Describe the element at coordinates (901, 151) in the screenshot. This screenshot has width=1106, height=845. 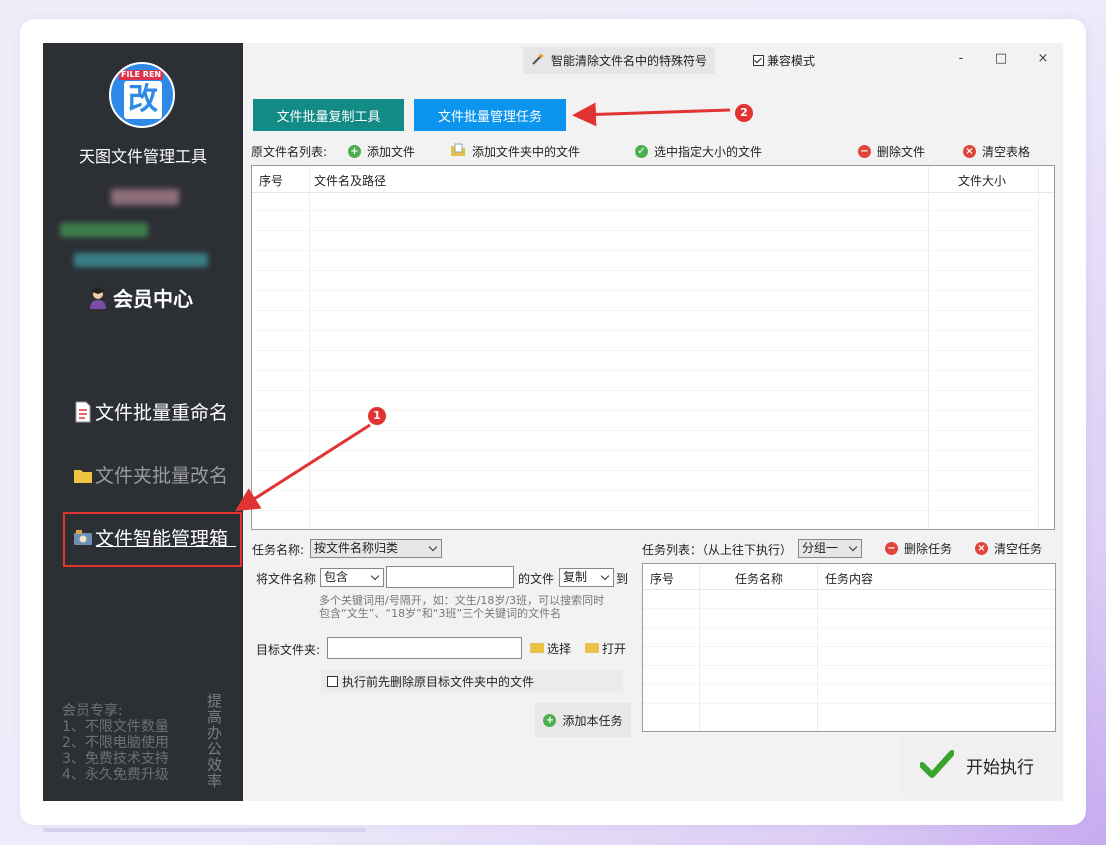
I see `delete-file-label: 删除文件` at that location.